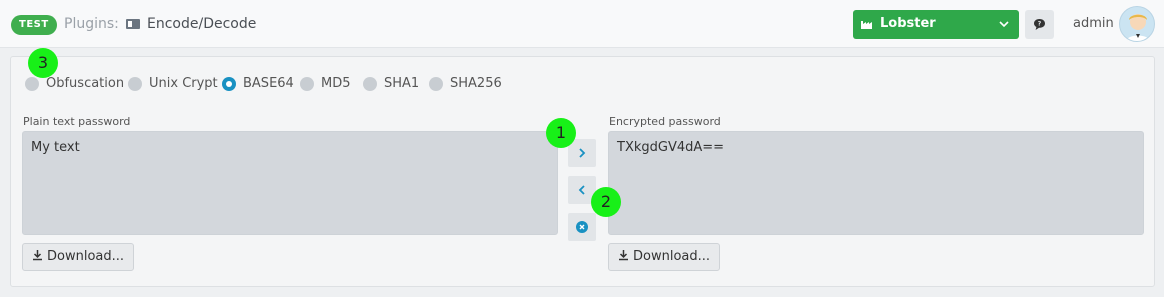  Describe the element at coordinates (133, 24) in the screenshot. I see `id-card-icon` at that location.